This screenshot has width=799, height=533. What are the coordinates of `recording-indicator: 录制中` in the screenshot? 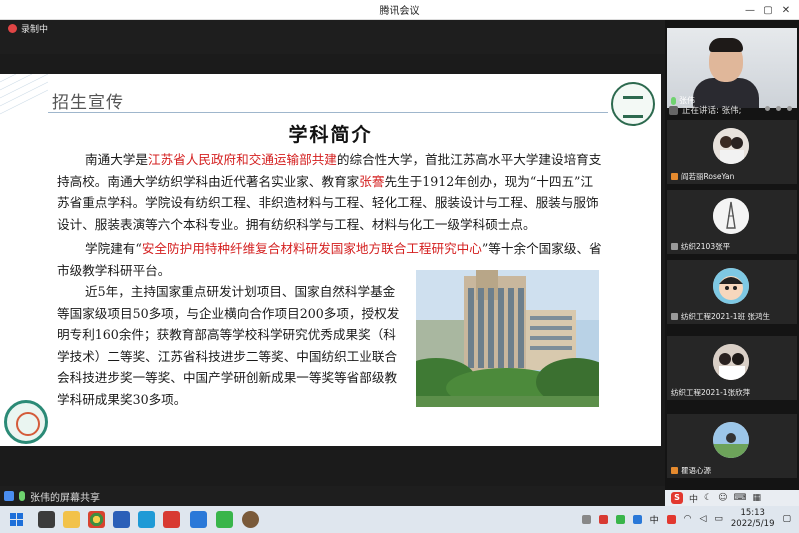 It's located at (28, 28).